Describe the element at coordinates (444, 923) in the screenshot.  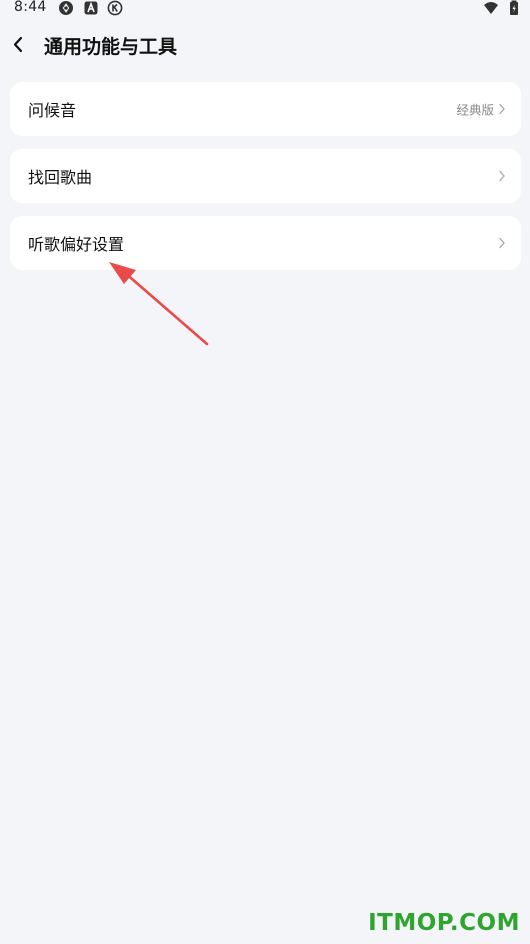
I see `watermark: ITMOP.COM` at that location.